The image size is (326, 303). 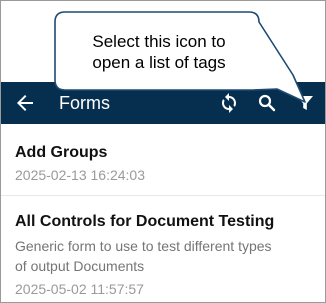 What do you see at coordinates (79, 289) in the screenshot?
I see `item-date: 2025-05-02 11:57:57` at bounding box center [79, 289].